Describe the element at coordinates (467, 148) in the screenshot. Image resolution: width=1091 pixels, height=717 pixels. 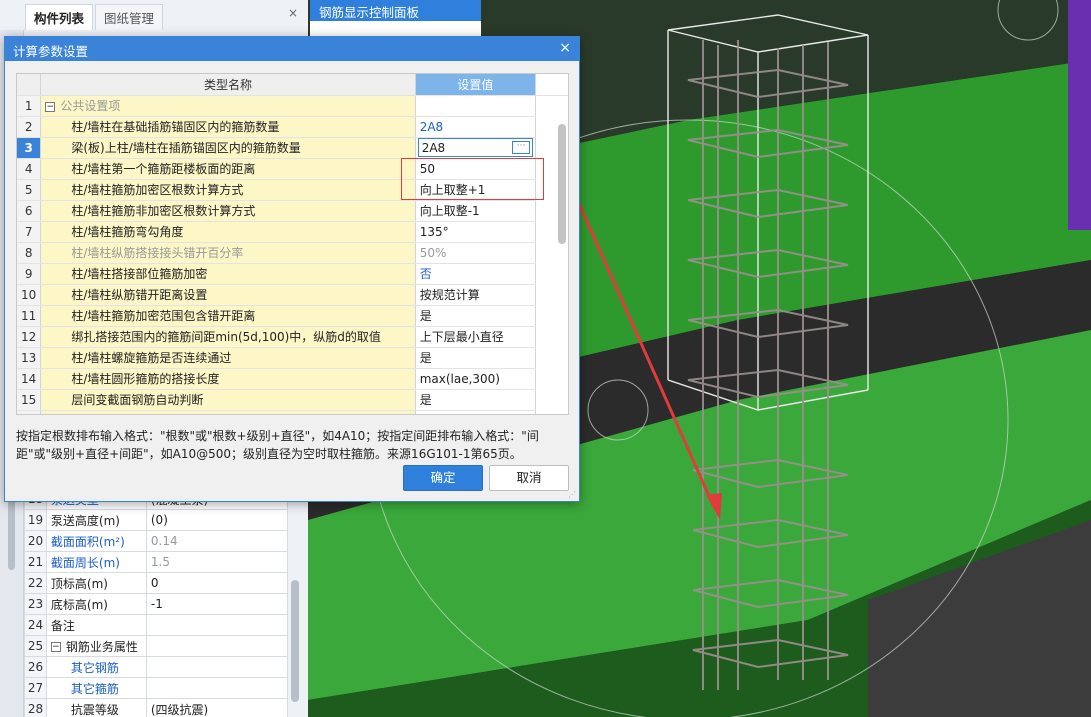
I see `param-value-input: 2A8` at that location.